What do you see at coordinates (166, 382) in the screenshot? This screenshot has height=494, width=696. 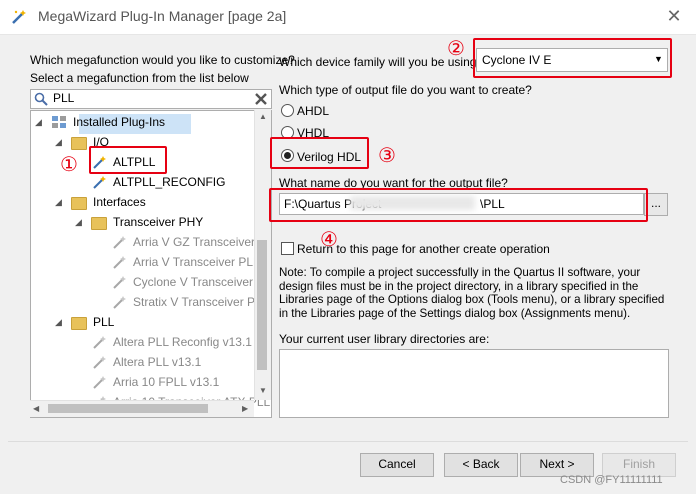 I see `tree-label: Arria 10 FPLL v13.1` at bounding box center [166, 382].